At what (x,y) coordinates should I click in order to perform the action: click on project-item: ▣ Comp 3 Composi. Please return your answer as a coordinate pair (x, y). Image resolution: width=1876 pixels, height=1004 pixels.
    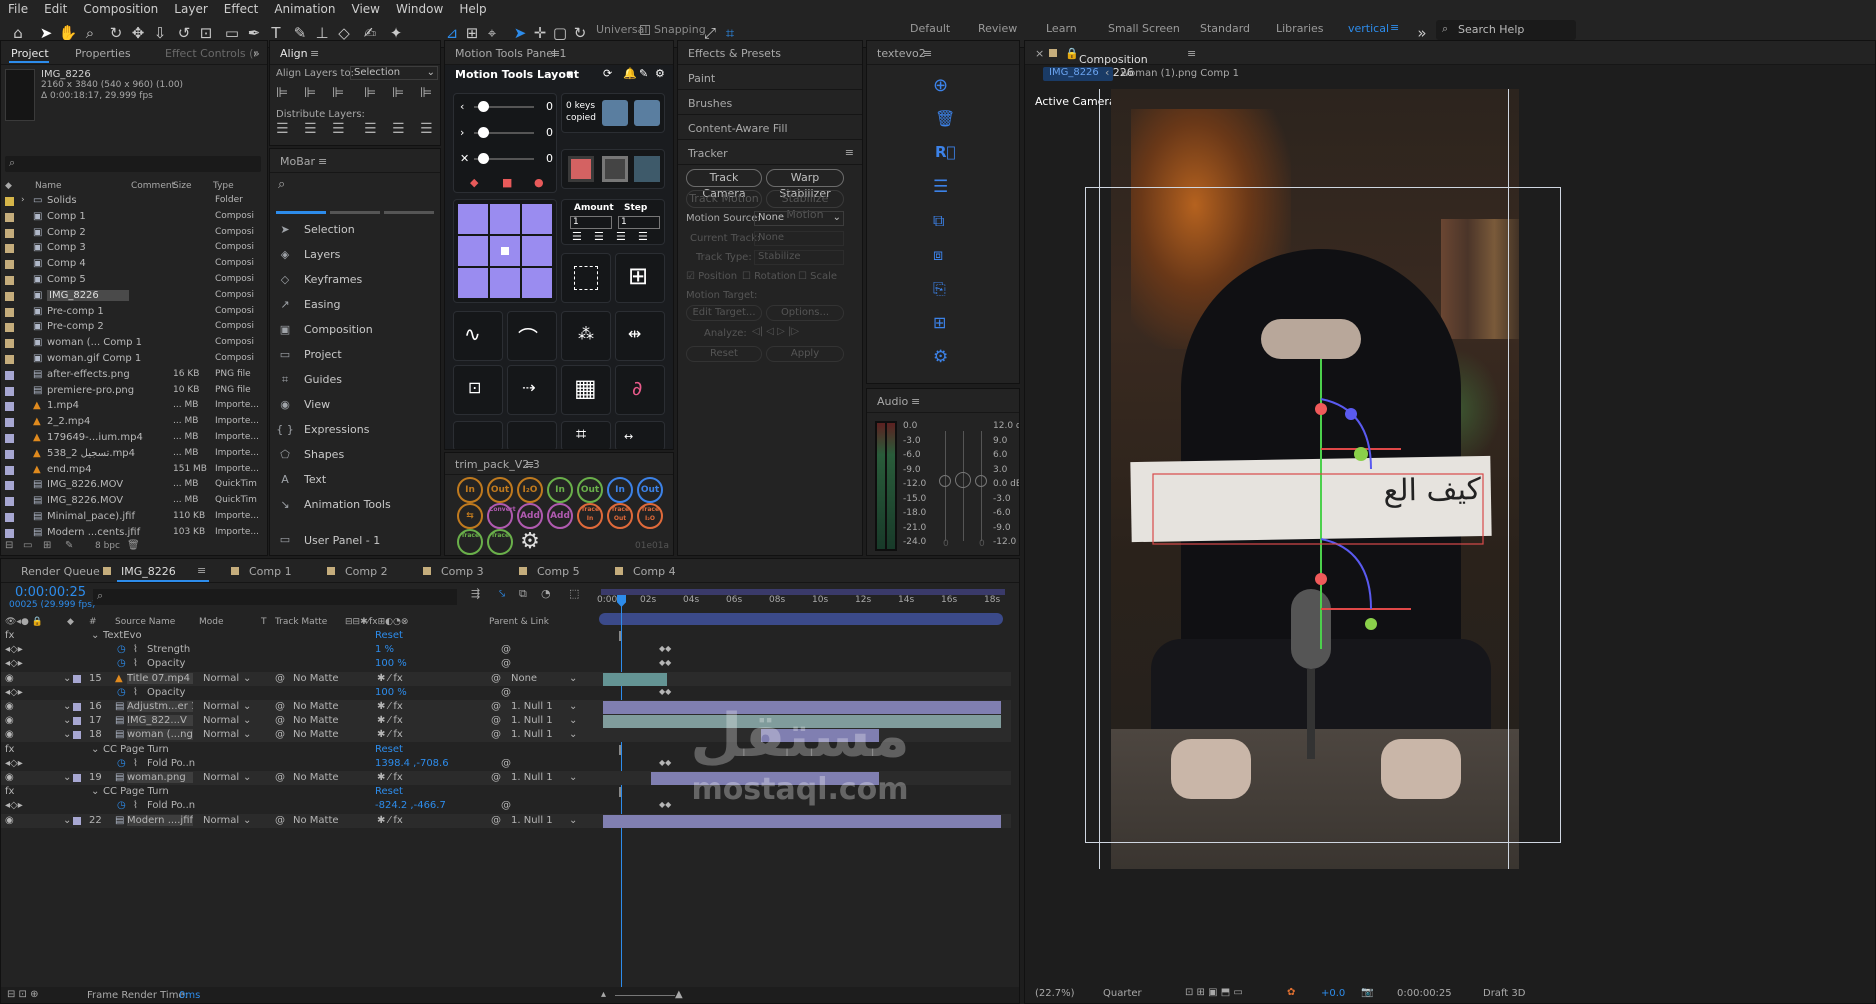
    Looking at the image, I should click on (132, 249).